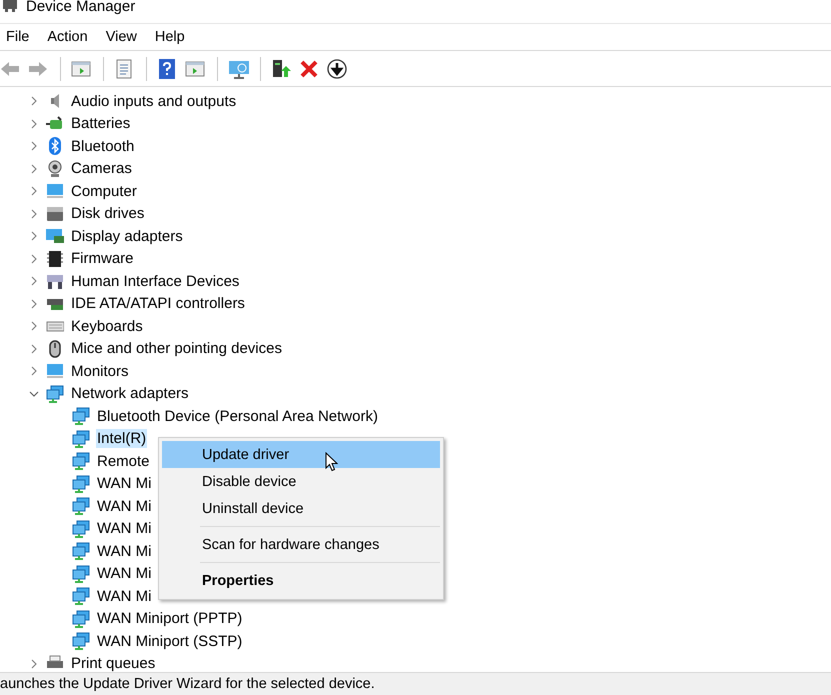  Describe the element at coordinates (301, 544) in the screenshot. I see `menu-item: Scan for hardware changes` at that location.